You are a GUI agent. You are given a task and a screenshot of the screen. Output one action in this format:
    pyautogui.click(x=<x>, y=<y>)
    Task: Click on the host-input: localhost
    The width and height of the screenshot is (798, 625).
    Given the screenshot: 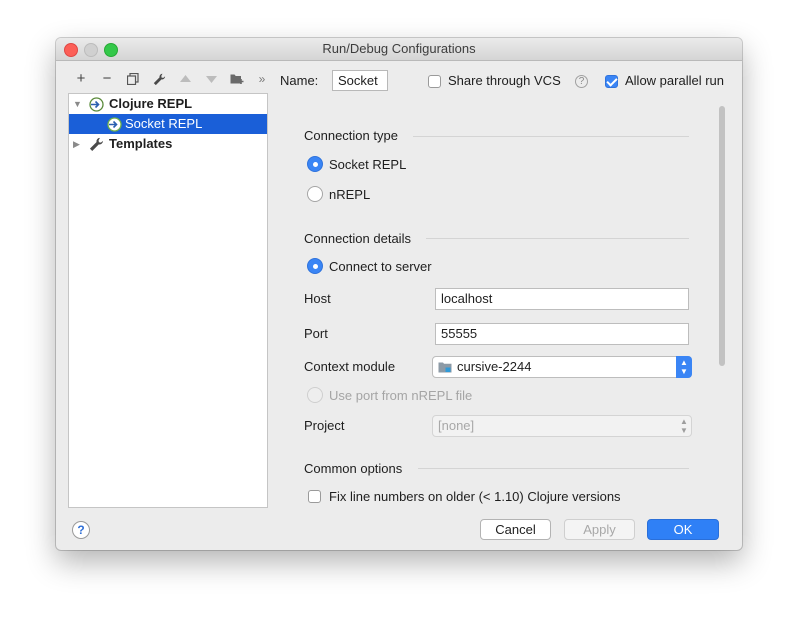 What is the action you would take?
    pyautogui.click(x=562, y=299)
    